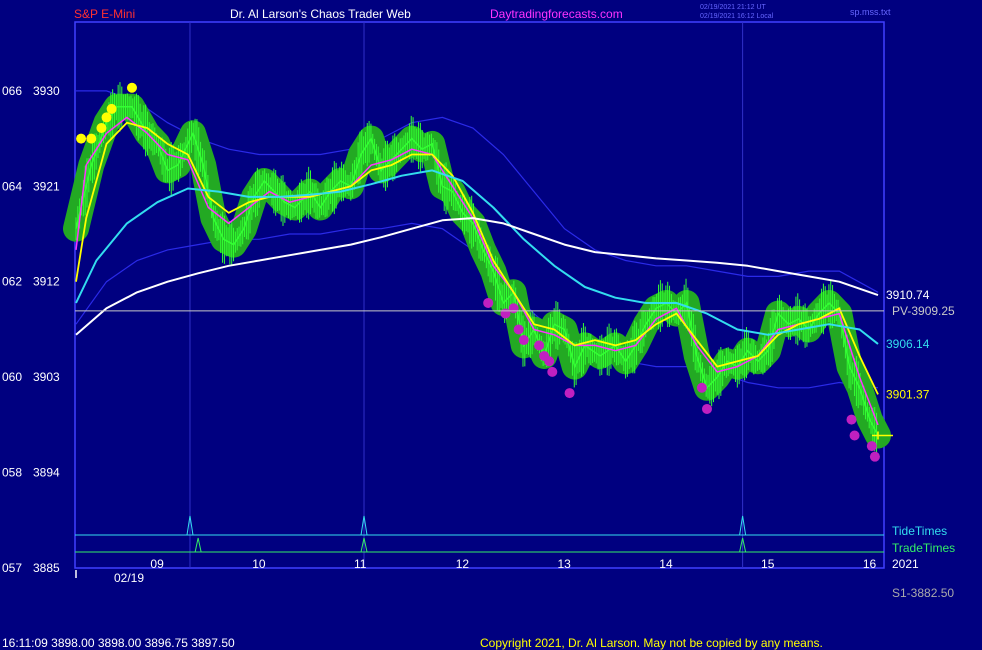 This screenshot has width=982, height=650. I want to click on y-tick-right-label: 3930, so click(46, 91).